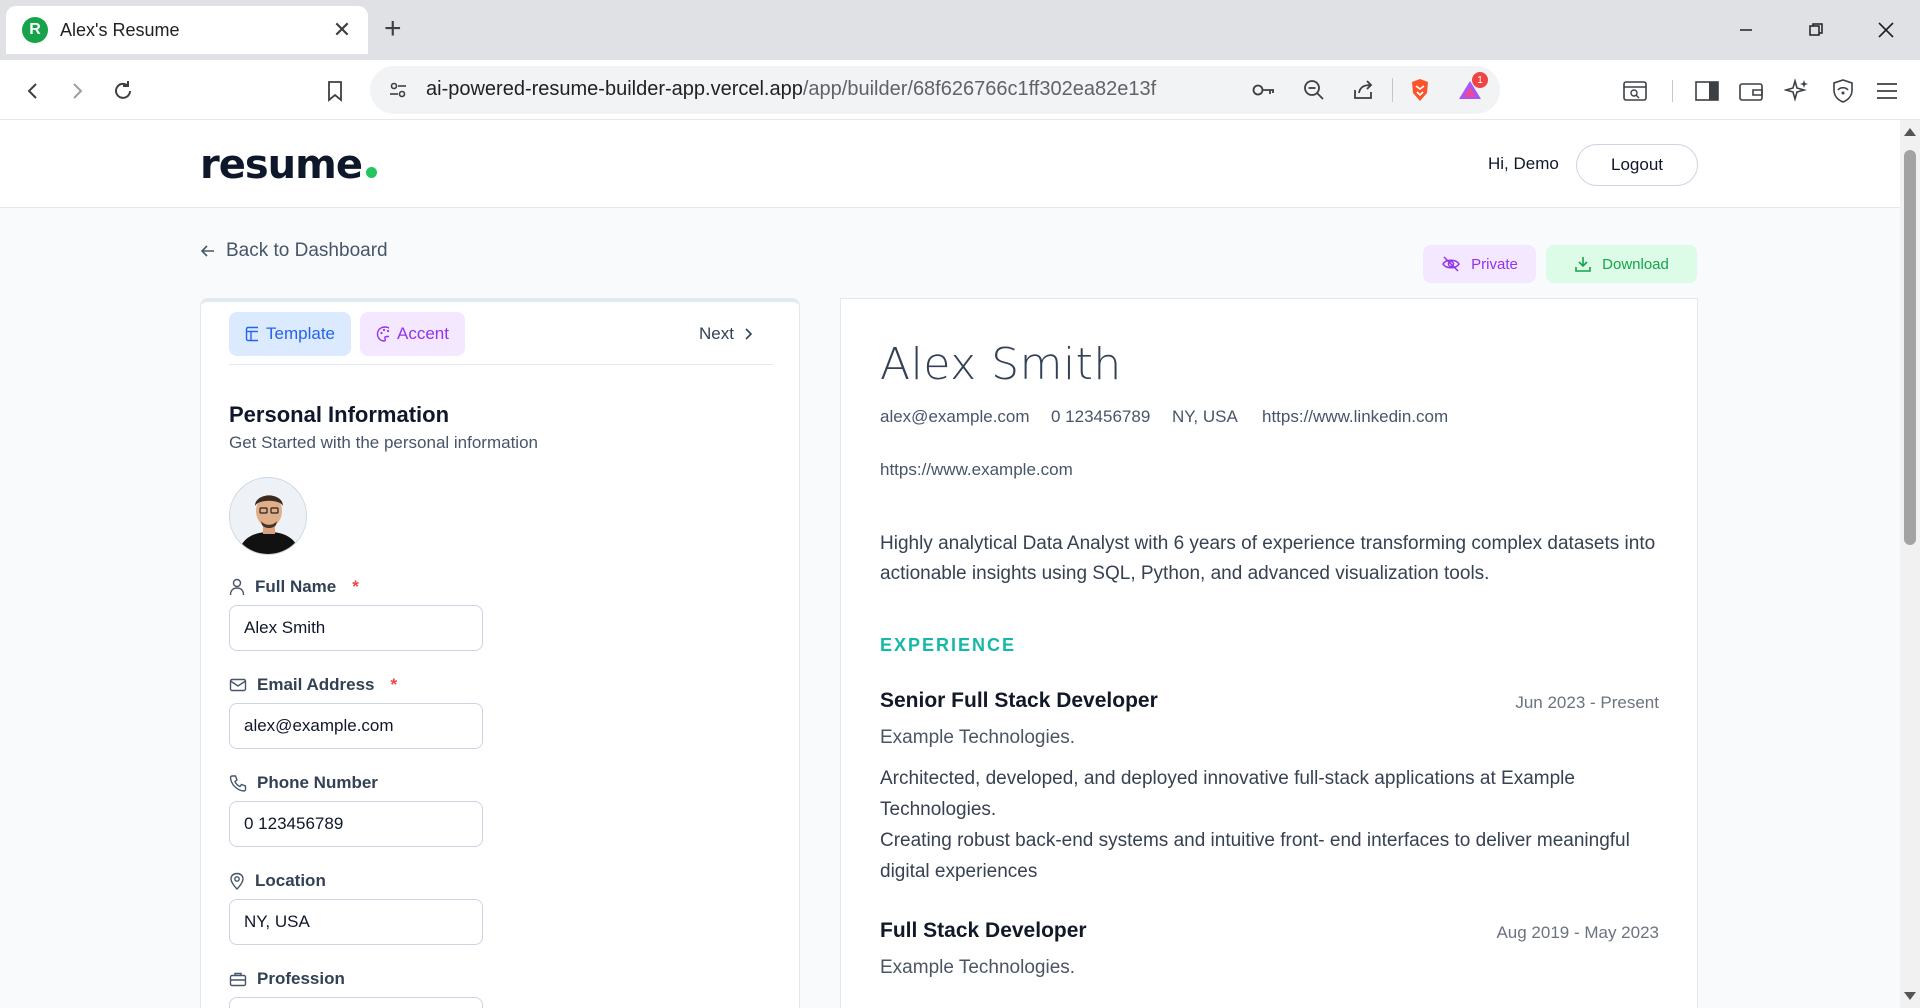  Describe the element at coordinates (955, 416) in the screenshot. I see `resume-email: alex@example.com` at that location.